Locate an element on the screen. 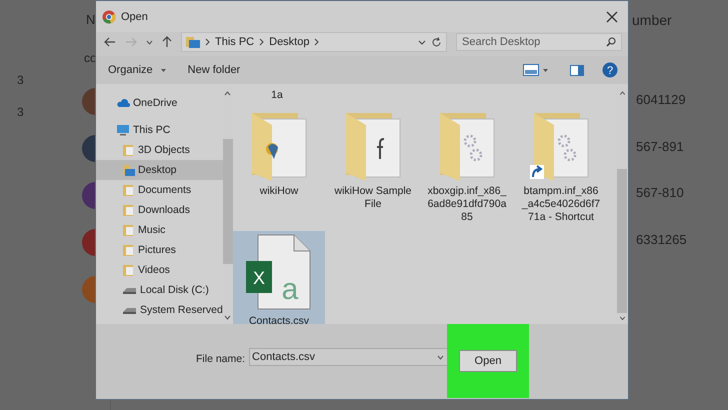  file-name: 1a is located at coordinates (277, 95).